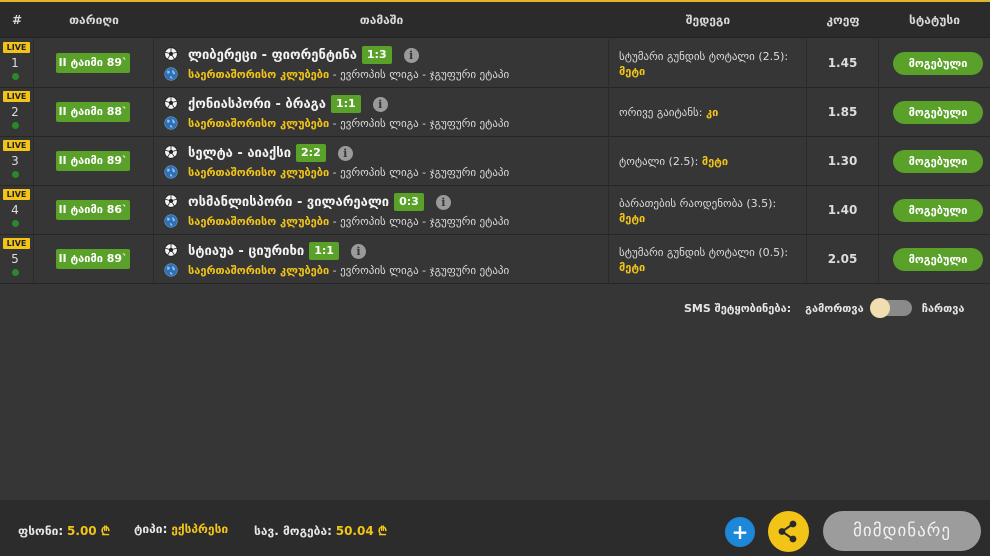  Describe the element at coordinates (704, 260) in the screenshot. I see `bet-text: სტუმარი გუნდის ტოტალი (0.5): მეტი` at that location.